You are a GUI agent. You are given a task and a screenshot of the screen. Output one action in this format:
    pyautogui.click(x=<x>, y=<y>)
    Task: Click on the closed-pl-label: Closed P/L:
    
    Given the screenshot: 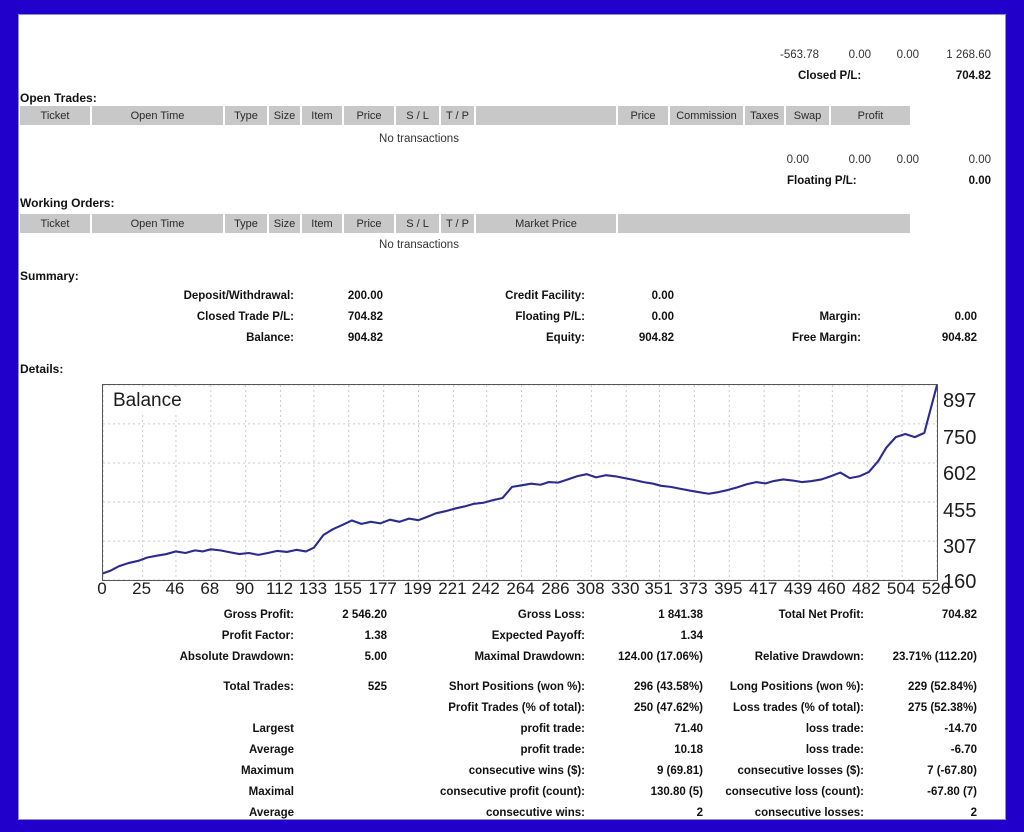 What is the action you would take?
    pyautogui.click(x=830, y=76)
    